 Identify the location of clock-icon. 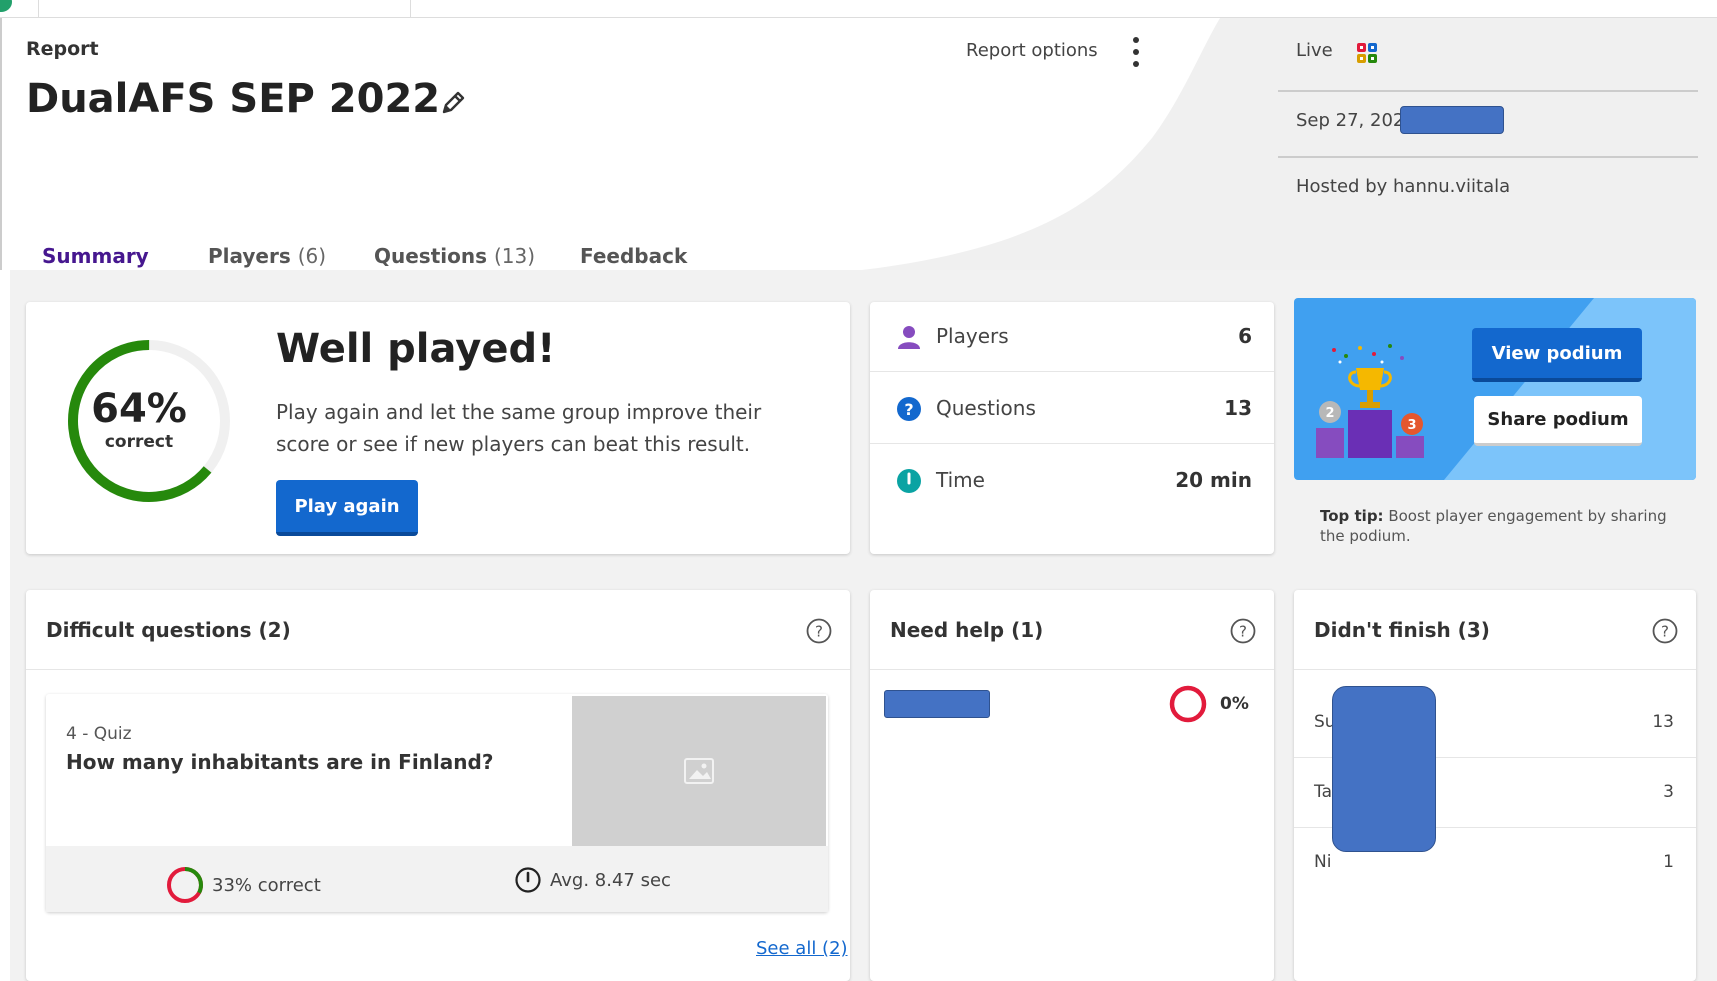
(909, 481).